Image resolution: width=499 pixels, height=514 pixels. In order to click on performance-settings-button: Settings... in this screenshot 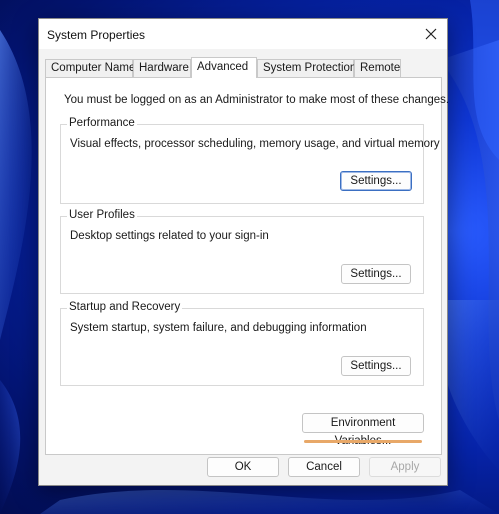, I will do `click(376, 181)`.